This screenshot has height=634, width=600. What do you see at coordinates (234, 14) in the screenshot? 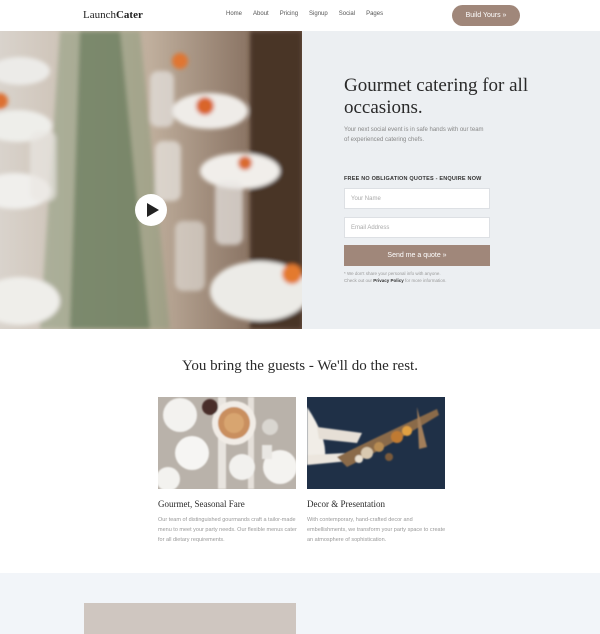
I see `nav-home: Home` at bounding box center [234, 14].